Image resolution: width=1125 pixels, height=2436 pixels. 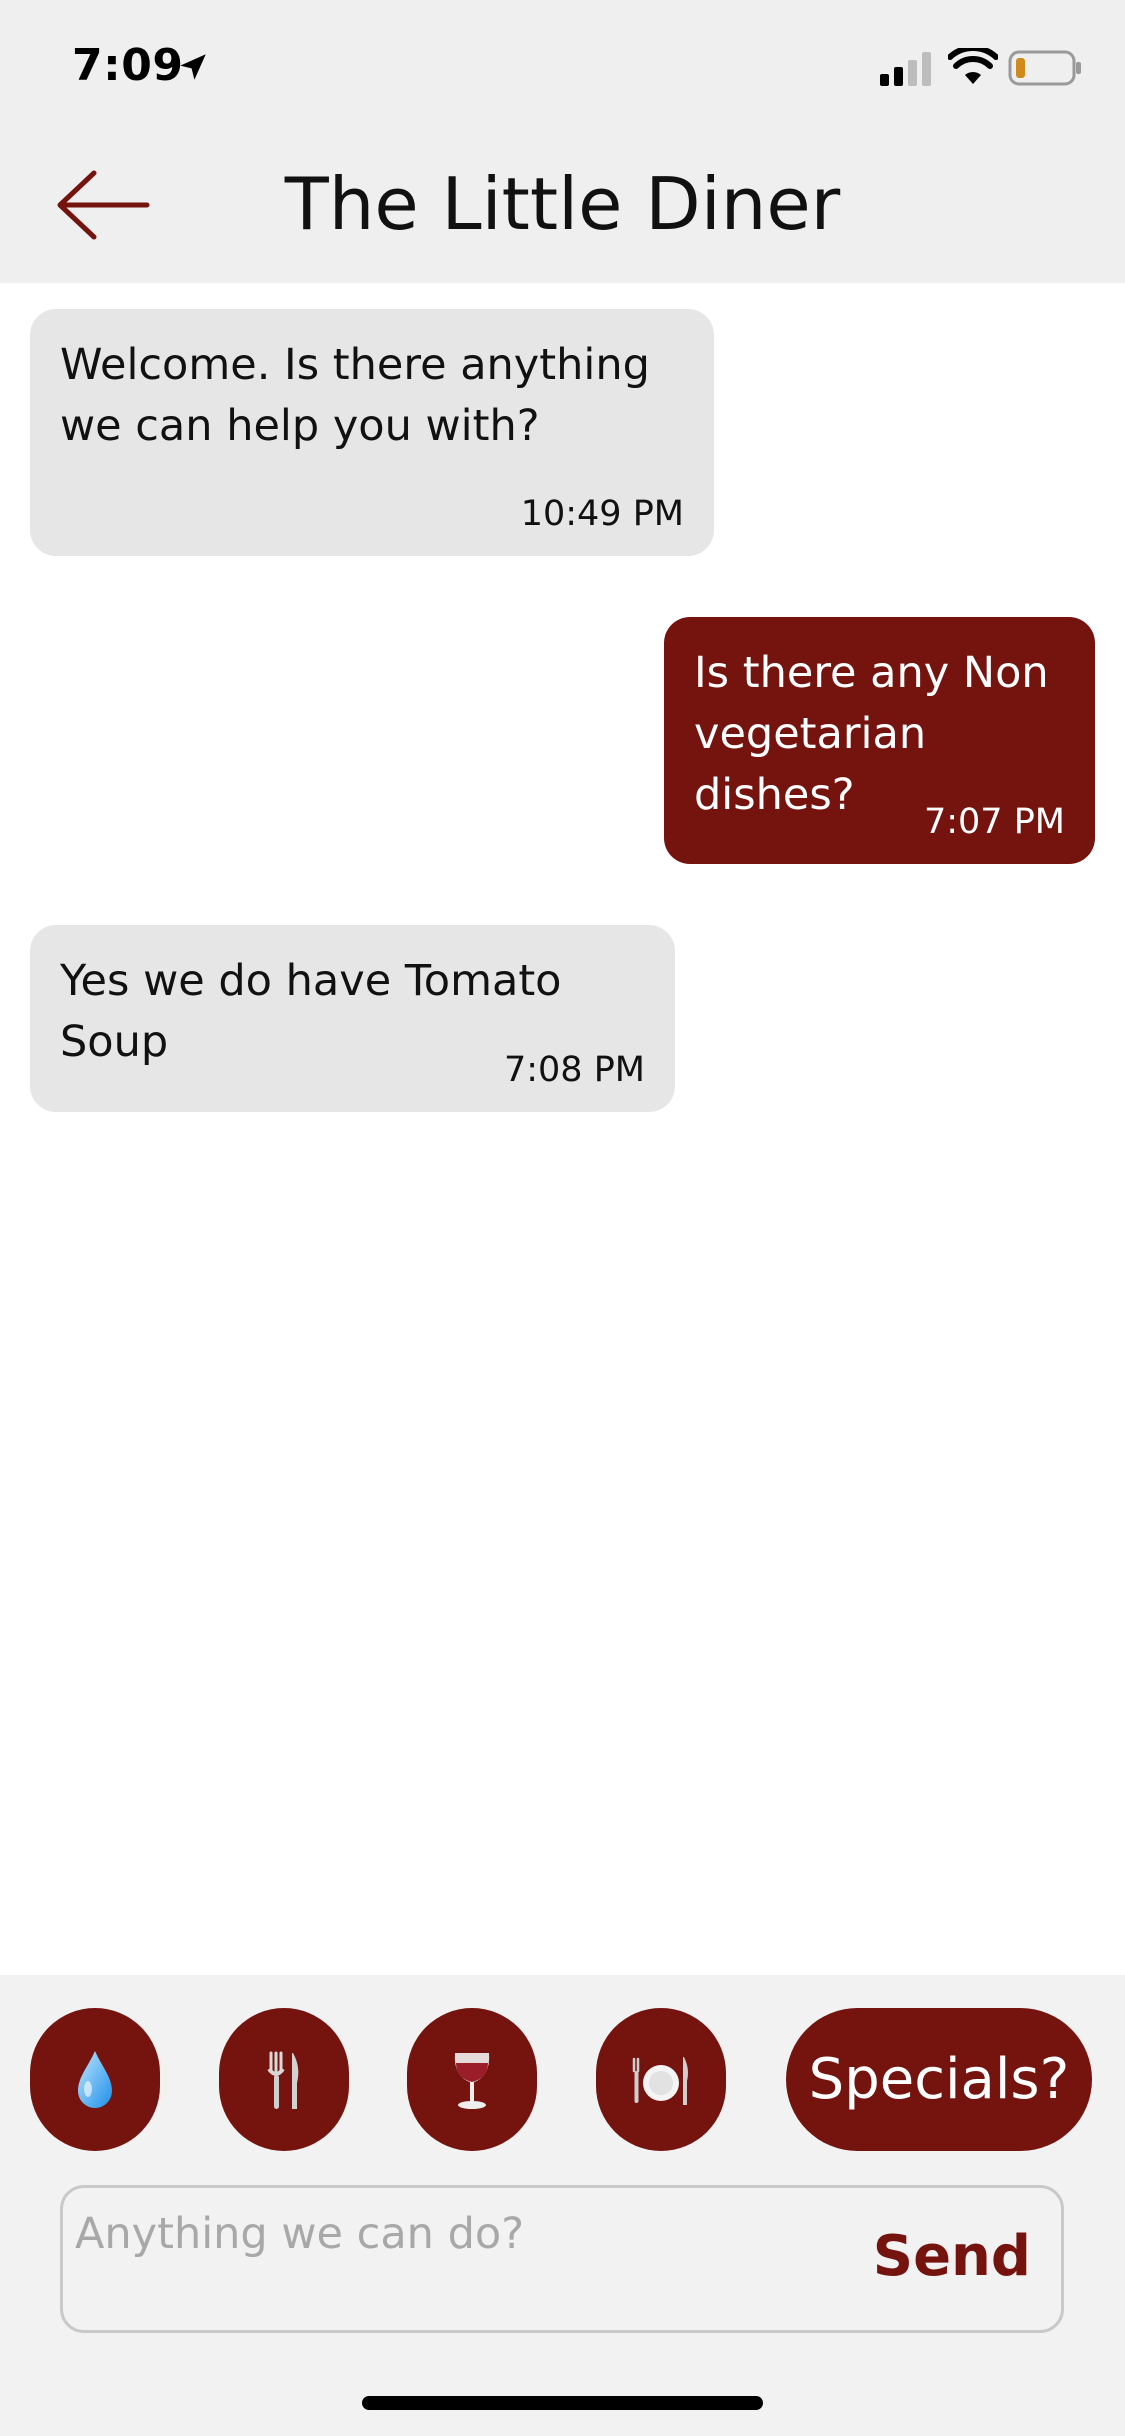 I want to click on status-time: 7:09, so click(x=128, y=65).